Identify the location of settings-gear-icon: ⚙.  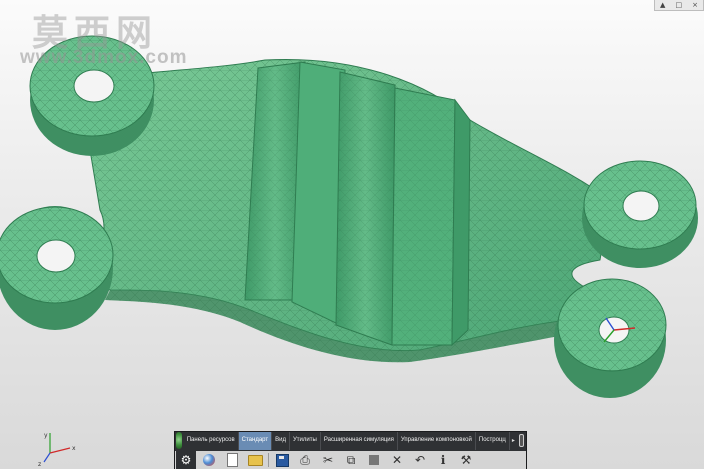
(186, 460).